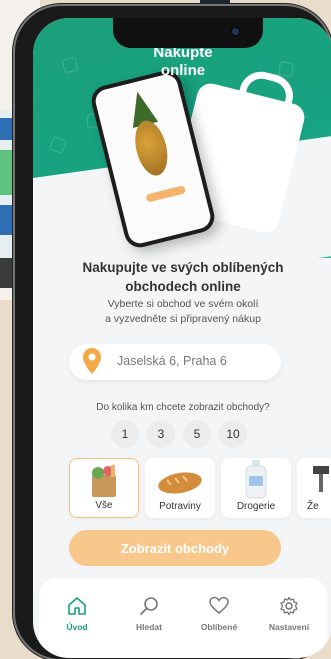 This screenshot has height=659, width=331. I want to click on address-value: Jaselská 6, Praha 6, so click(172, 361).